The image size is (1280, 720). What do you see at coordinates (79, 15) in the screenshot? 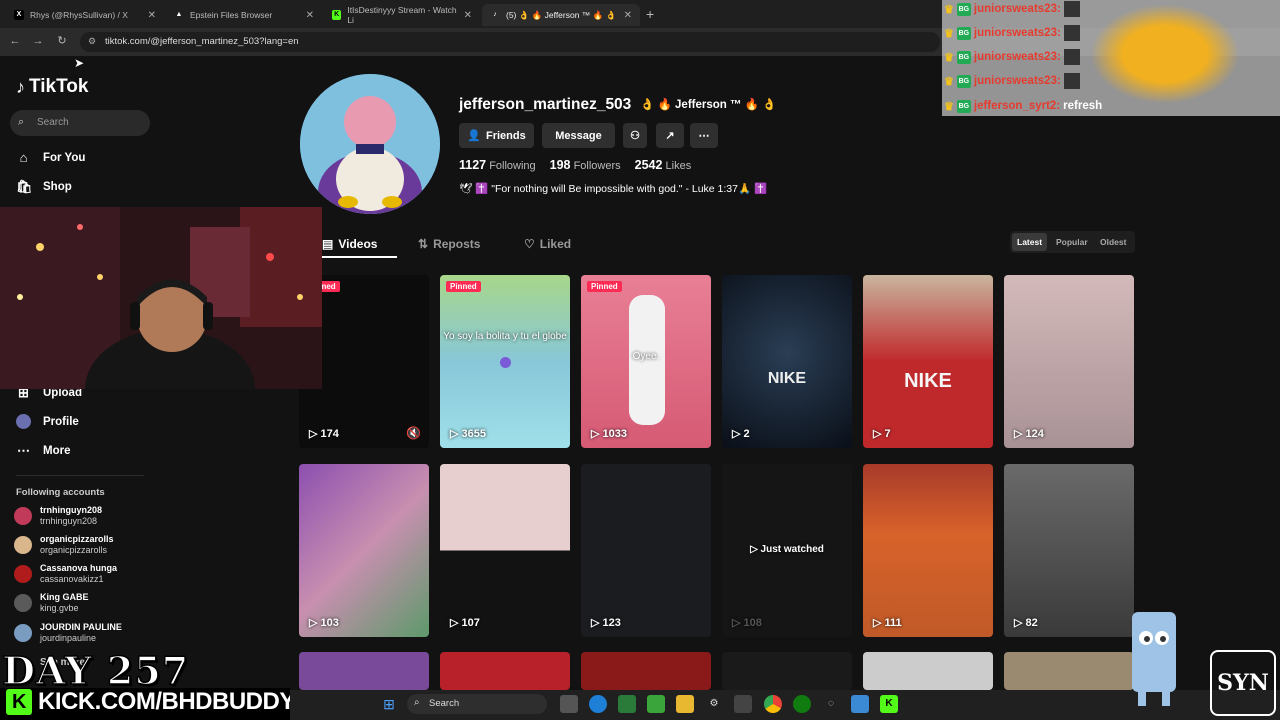
I see `tab-title: Rhys (@RhysSullivan) / X` at bounding box center [79, 15].